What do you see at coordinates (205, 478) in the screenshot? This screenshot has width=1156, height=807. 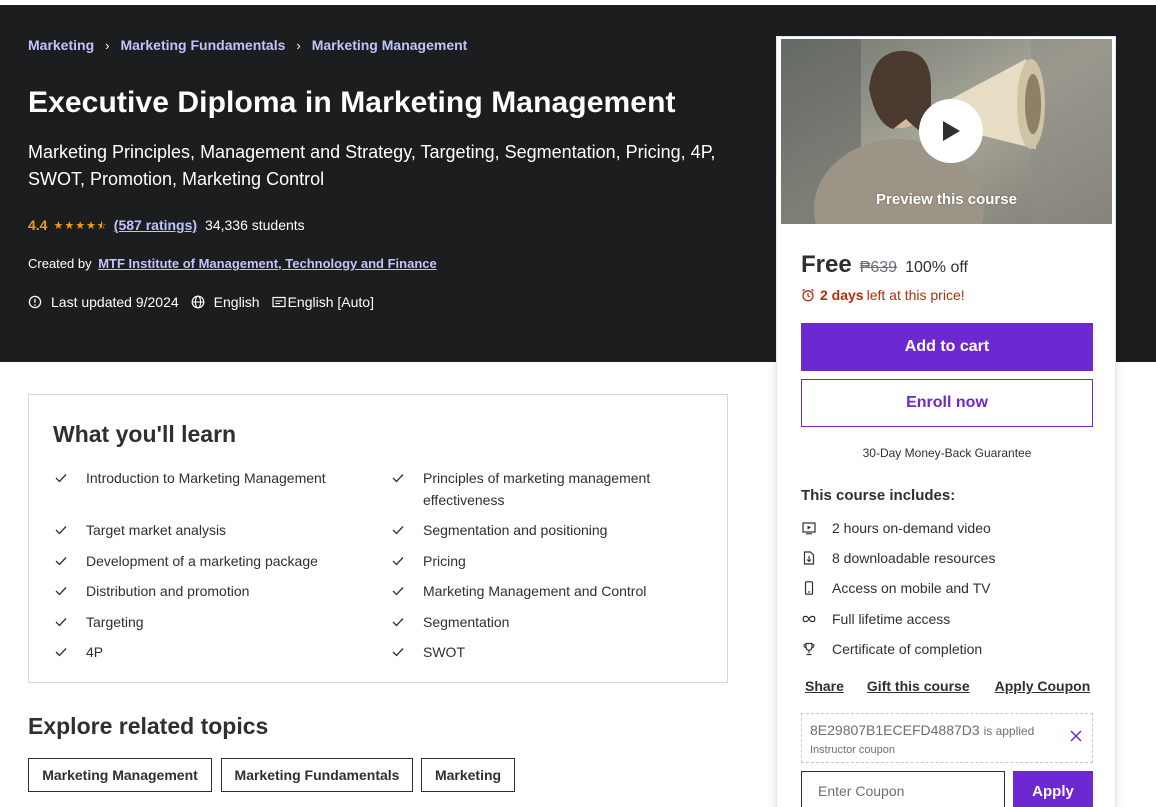 I see `learn-item: Introduction to Marketing Management` at bounding box center [205, 478].